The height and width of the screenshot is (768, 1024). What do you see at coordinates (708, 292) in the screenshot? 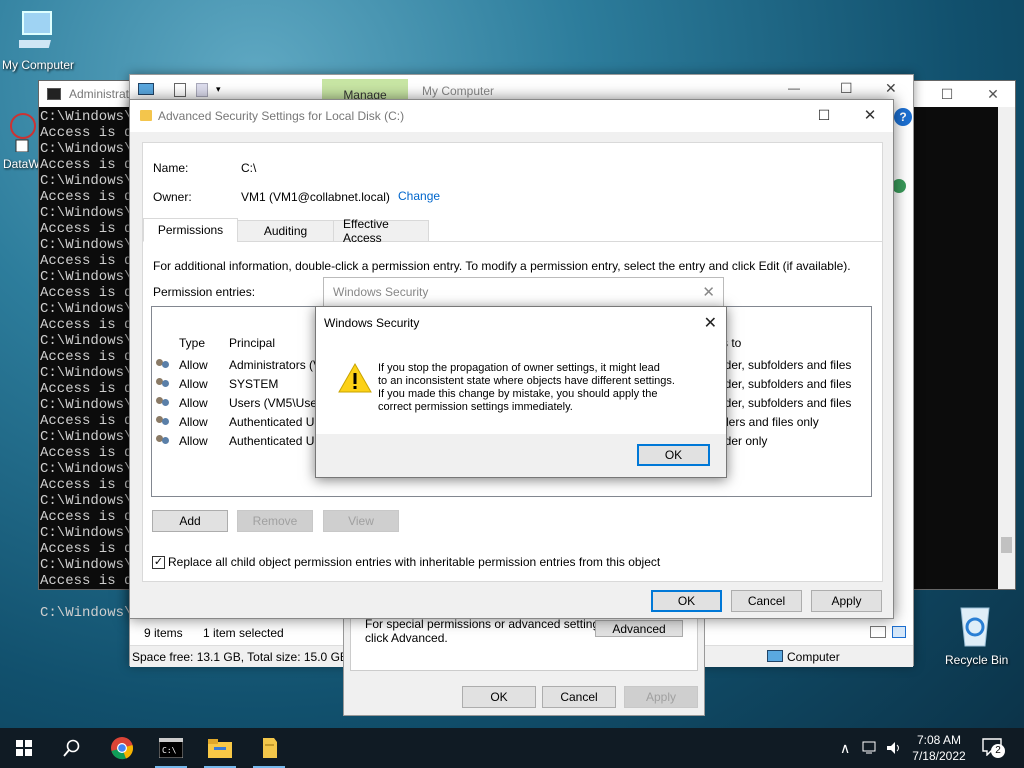
I see `back-dialog-close-icon: ✕` at bounding box center [708, 292].